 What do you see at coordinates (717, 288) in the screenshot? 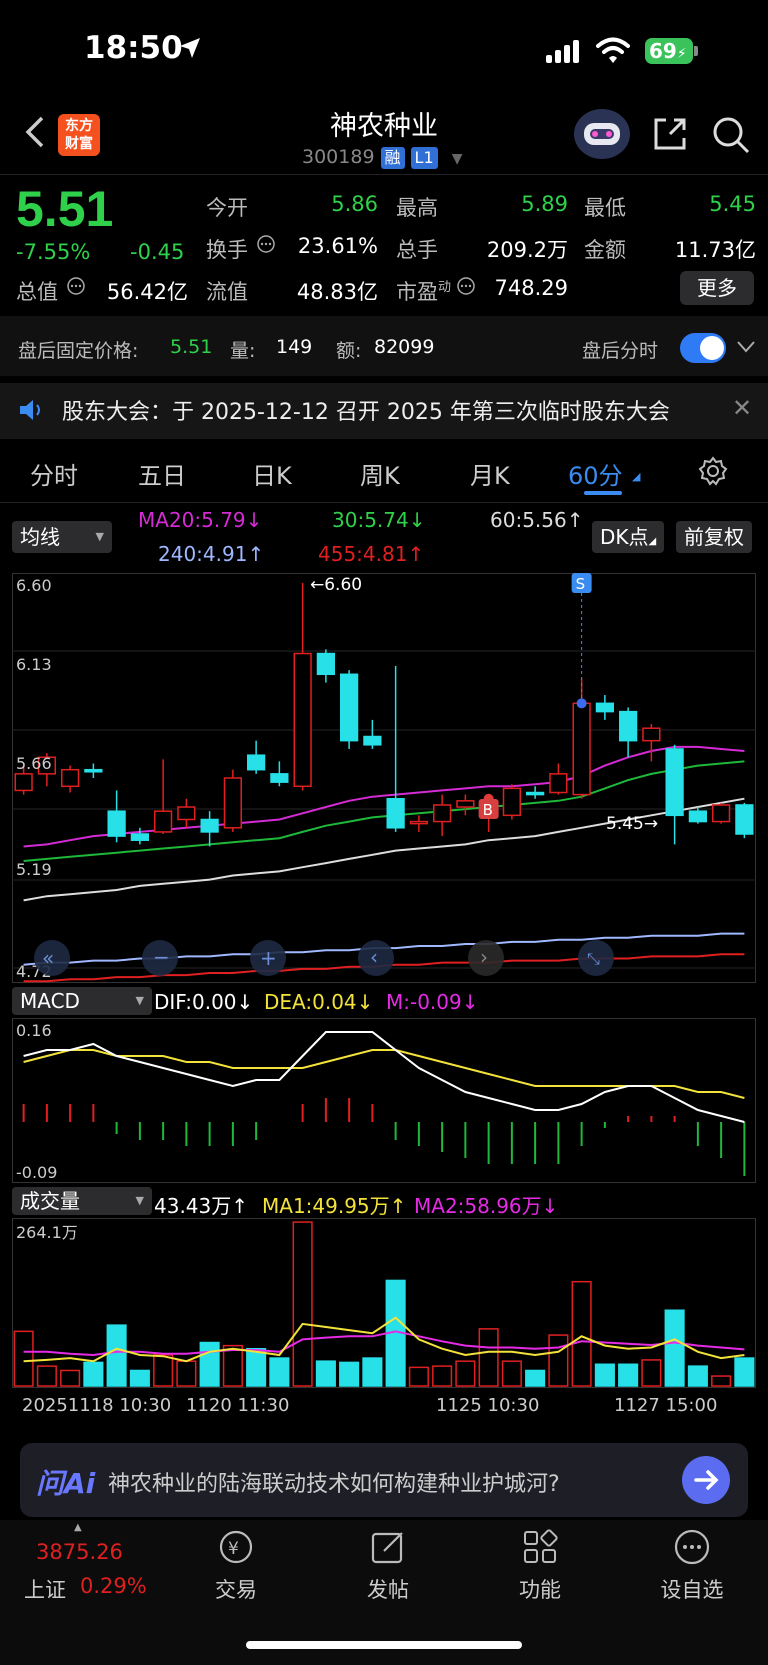
I see `more-button: 更多` at bounding box center [717, 288].